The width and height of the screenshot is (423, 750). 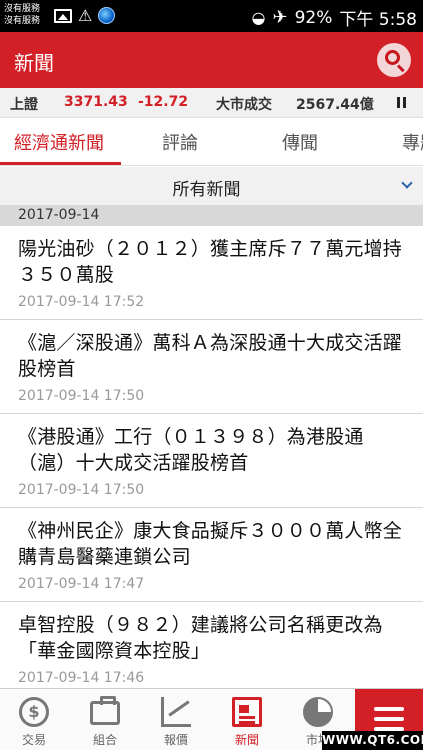 I want to click on nav-label: 交易, so click(x=33, y=740).